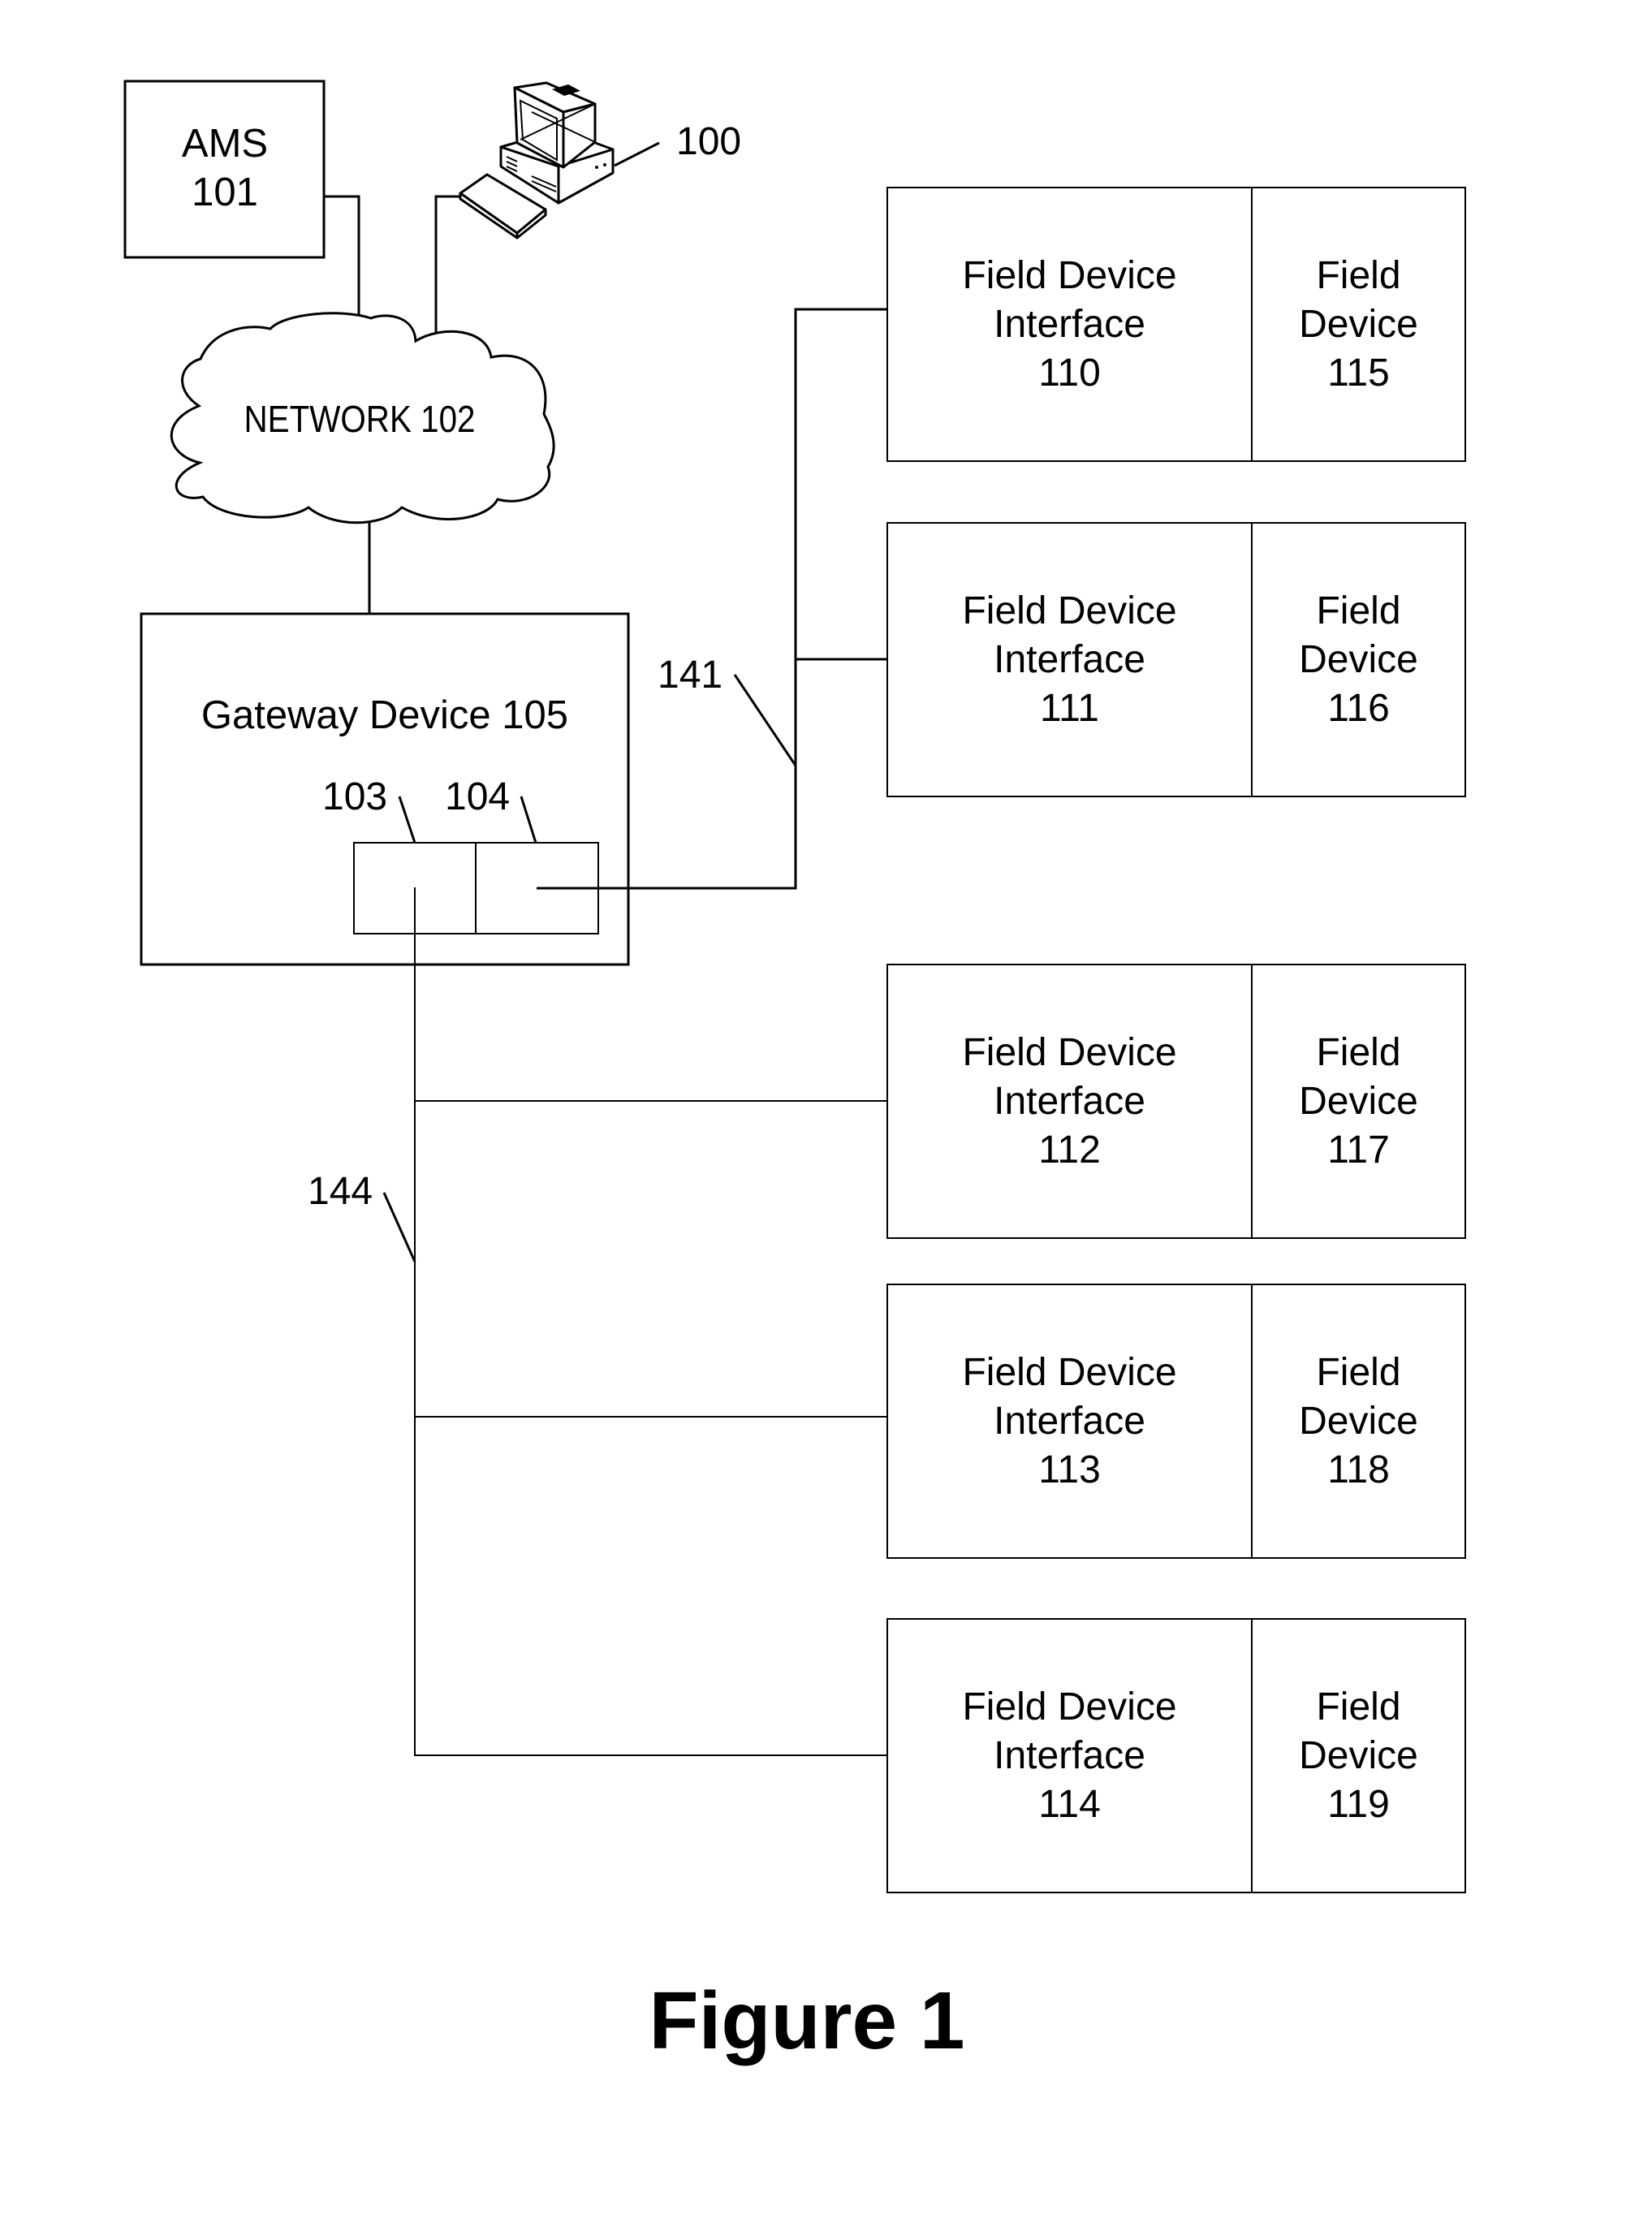 The width and height of the screenshot is (1652, 2214). I want to click on computer-leader, so click(637, 154).